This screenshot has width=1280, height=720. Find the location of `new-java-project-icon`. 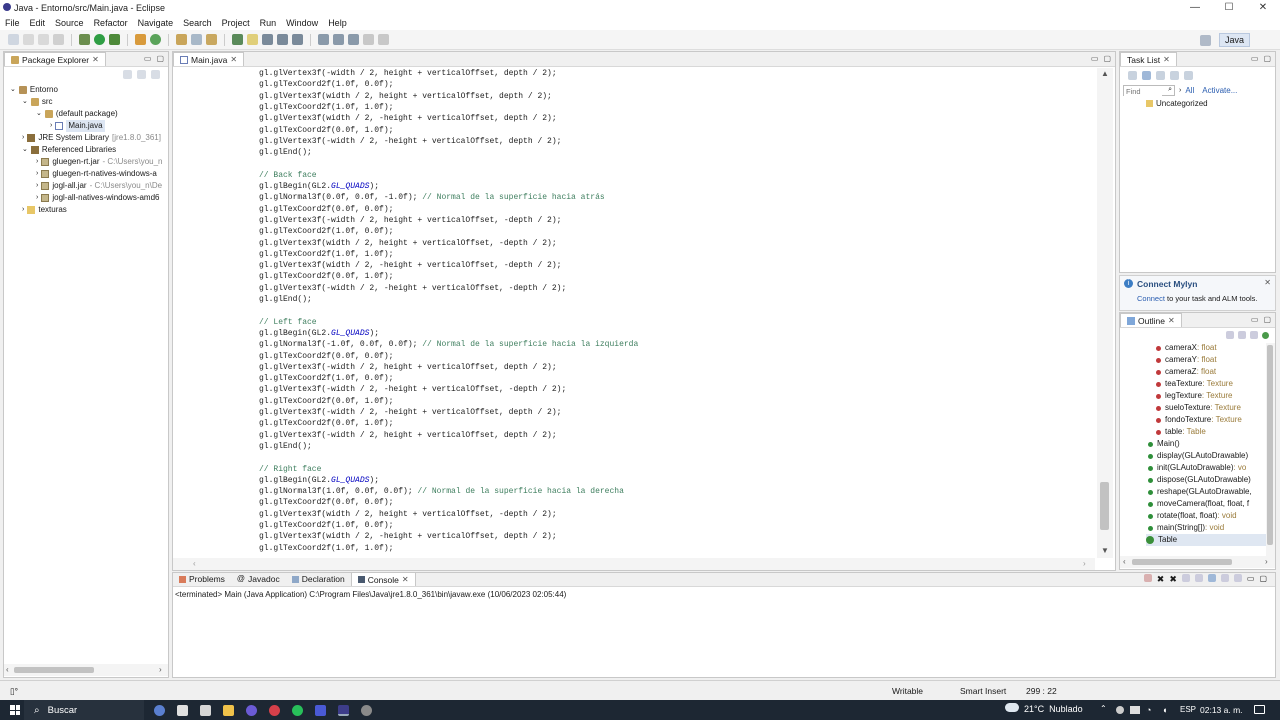

new-java-project-icon is located at coordinates (140, 39).